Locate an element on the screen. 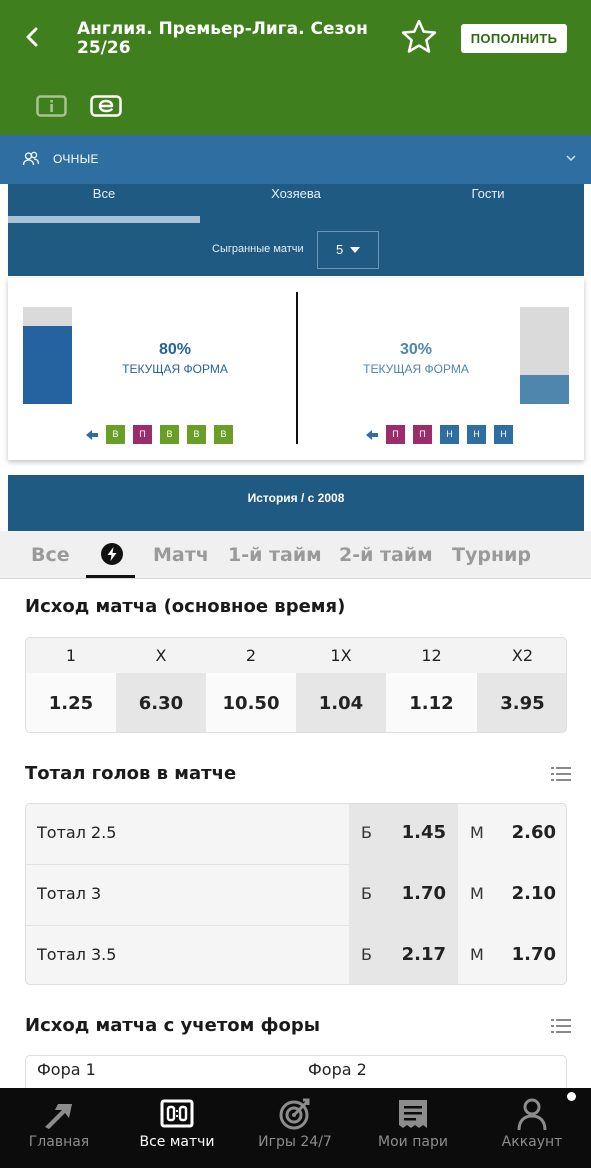  total-name: Тотал 3.5 is located at coordinates (77, 954).